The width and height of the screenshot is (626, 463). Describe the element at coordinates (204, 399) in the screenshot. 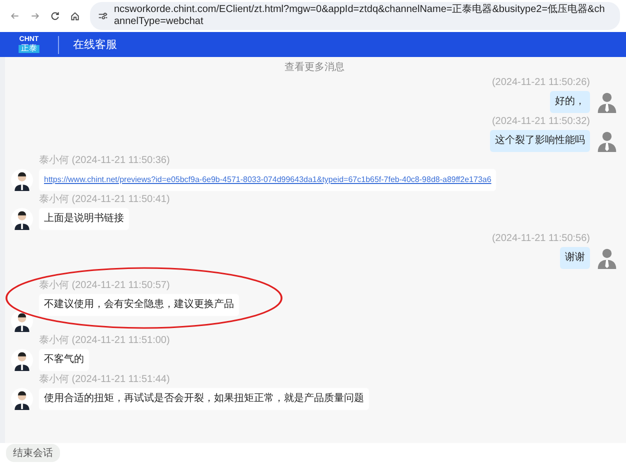

I see `message-bubble: 使用合适的扭矩，再试试是否会开裂，如果扭矩正常，就是产品质量问题` at that location.